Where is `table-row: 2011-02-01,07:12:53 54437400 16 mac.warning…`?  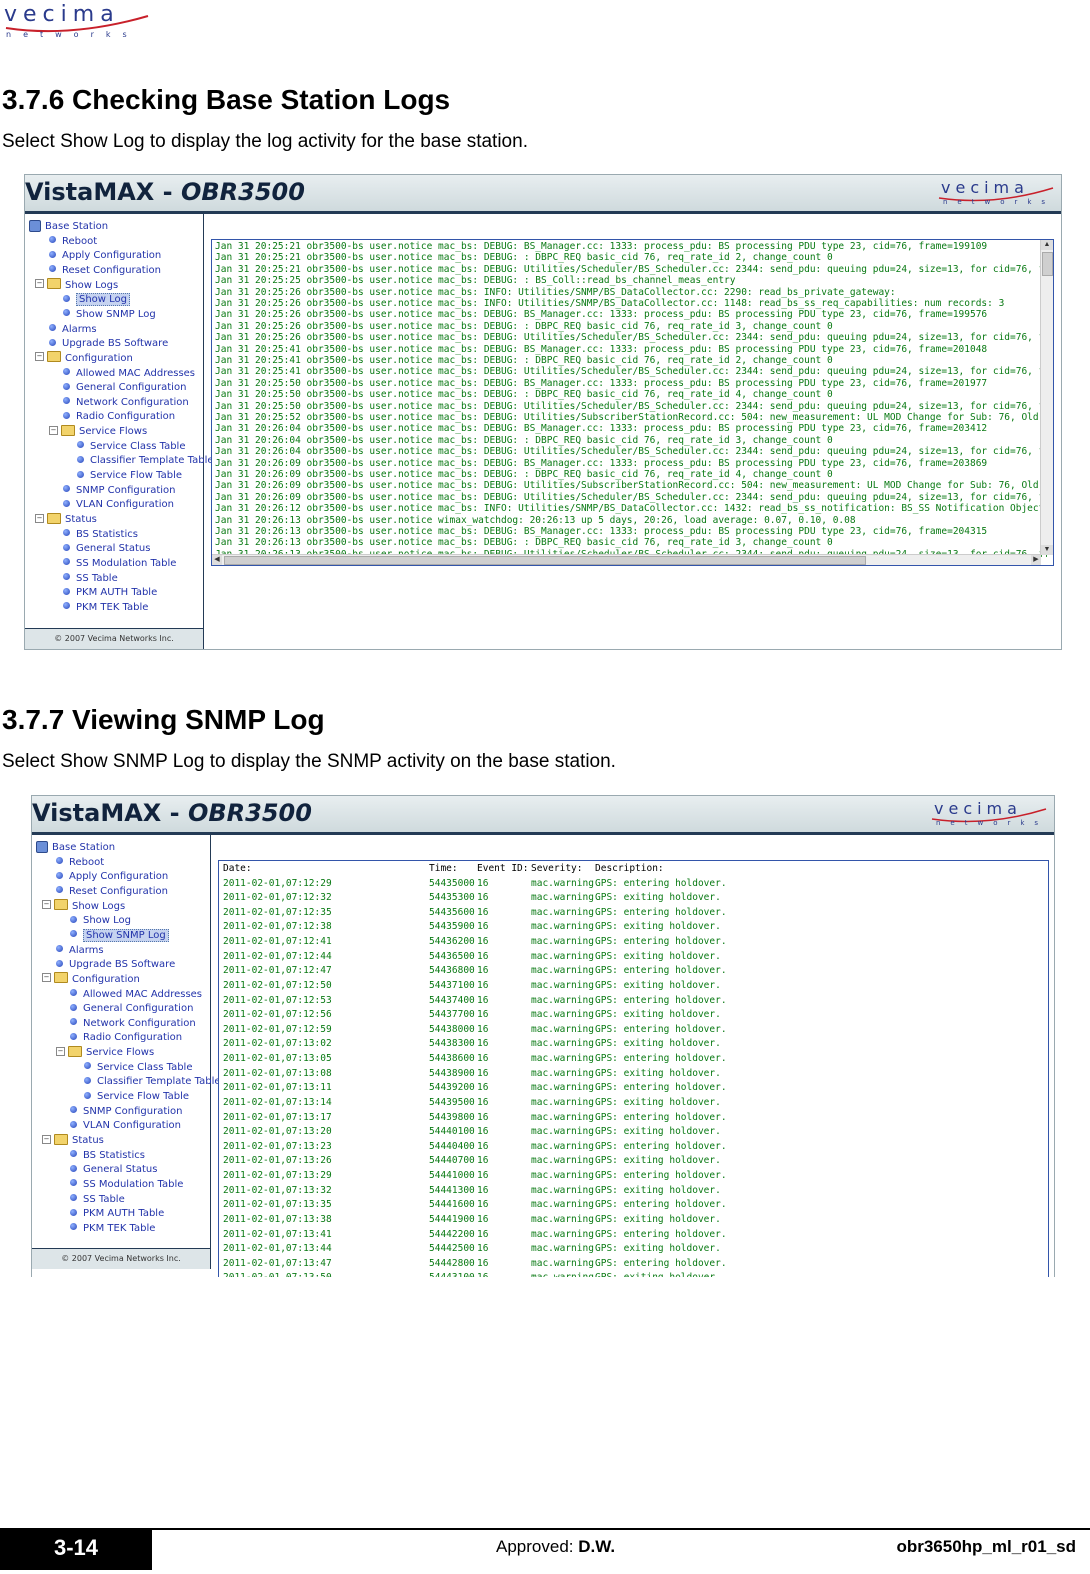
table-row: 2011-02-01,07:12:53 54437400 16 mac.warning… is located at coordinates (623, 1001).